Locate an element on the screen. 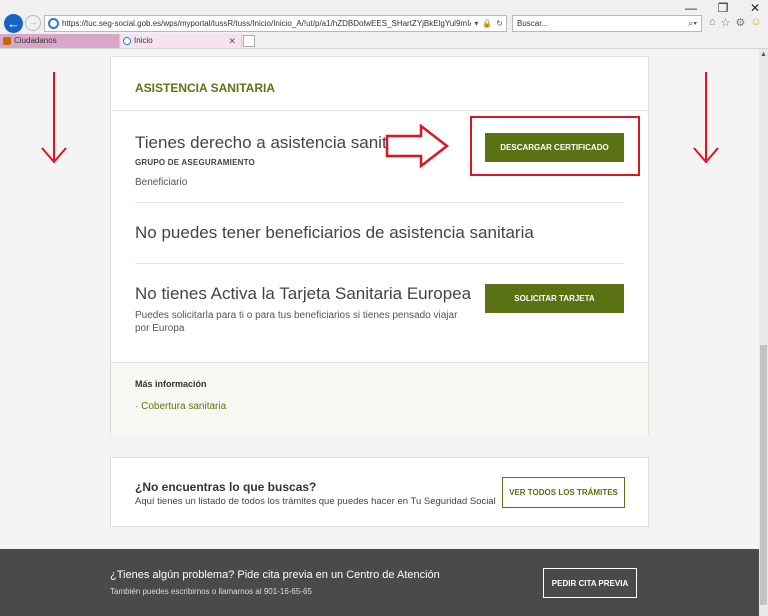 This screenshot has height=616, width=768. page-scrollbar: ▲ is located at coordinates (763, 332).